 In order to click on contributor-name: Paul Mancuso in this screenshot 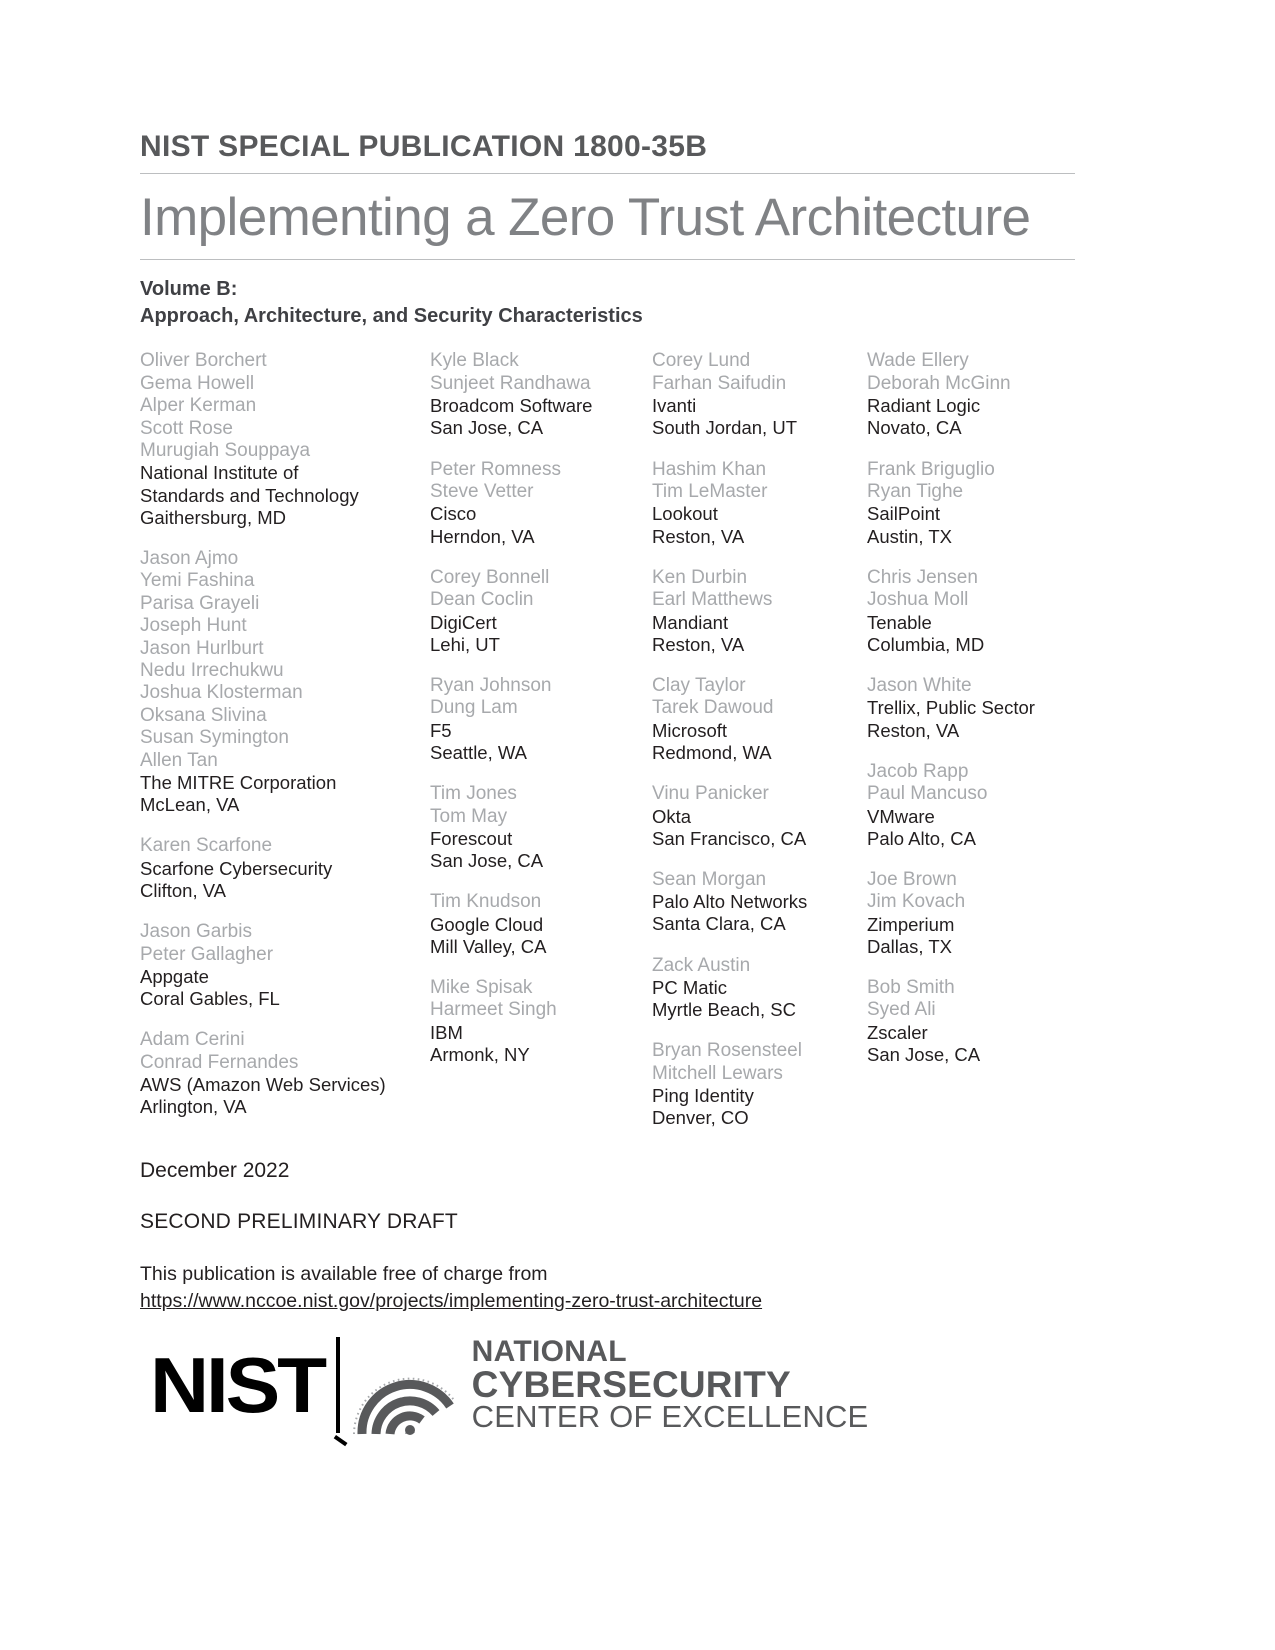, I will do `click(927, 794)`.